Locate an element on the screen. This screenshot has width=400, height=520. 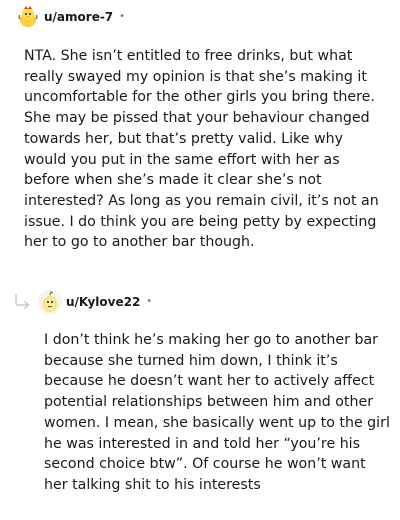
comment-username: u/Kylove22 is located at coordinates (103, 302).